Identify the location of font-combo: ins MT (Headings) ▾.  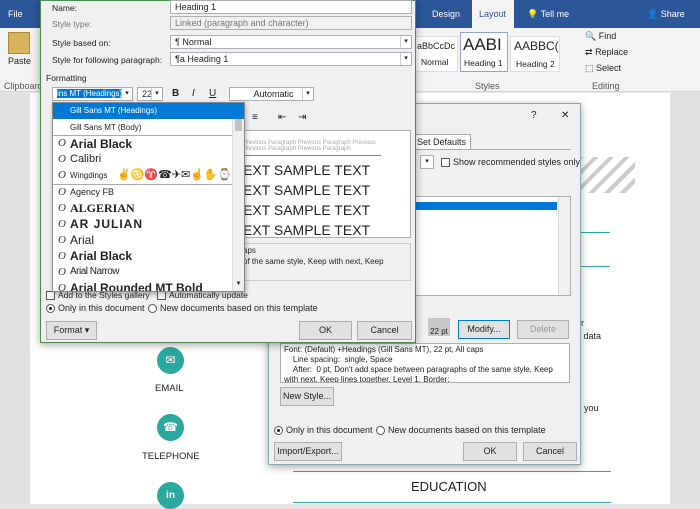
(92, 94).